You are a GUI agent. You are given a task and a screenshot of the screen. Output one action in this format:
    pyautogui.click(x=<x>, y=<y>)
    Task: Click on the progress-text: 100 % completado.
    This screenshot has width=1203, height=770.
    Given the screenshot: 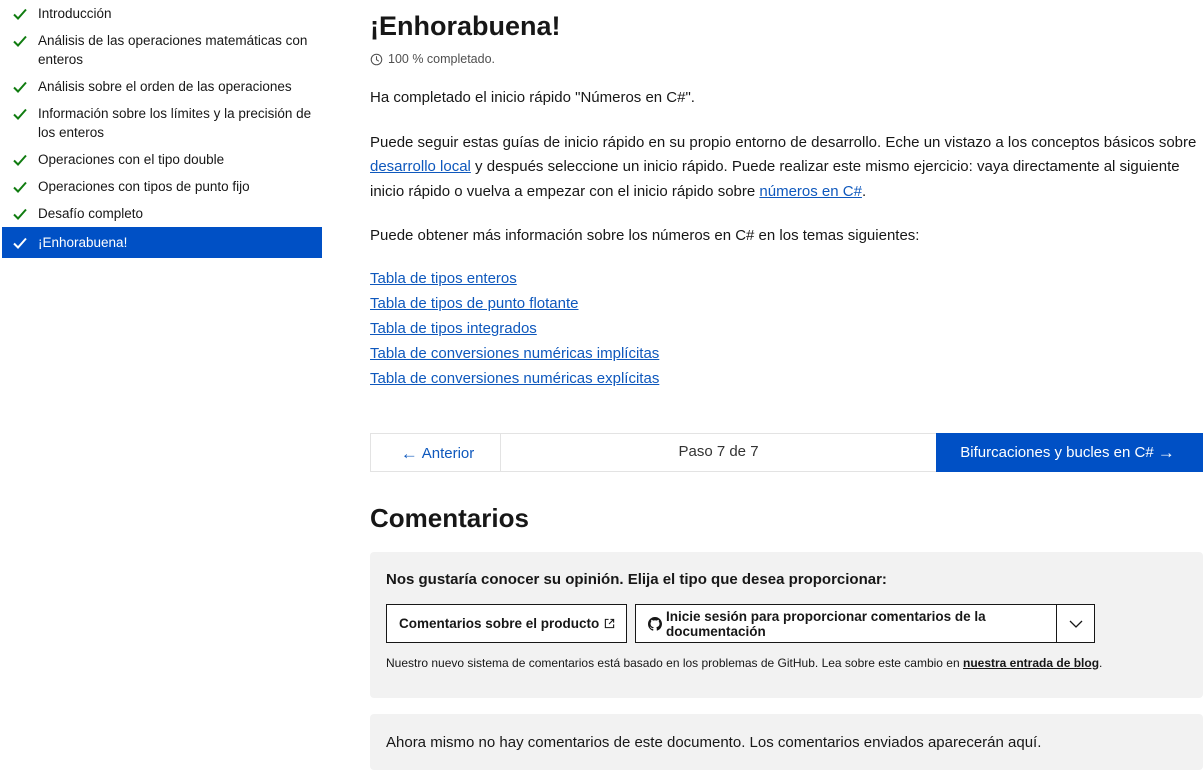 What is the action you would take?
    pyautogui.click(x=442, y=59)
    